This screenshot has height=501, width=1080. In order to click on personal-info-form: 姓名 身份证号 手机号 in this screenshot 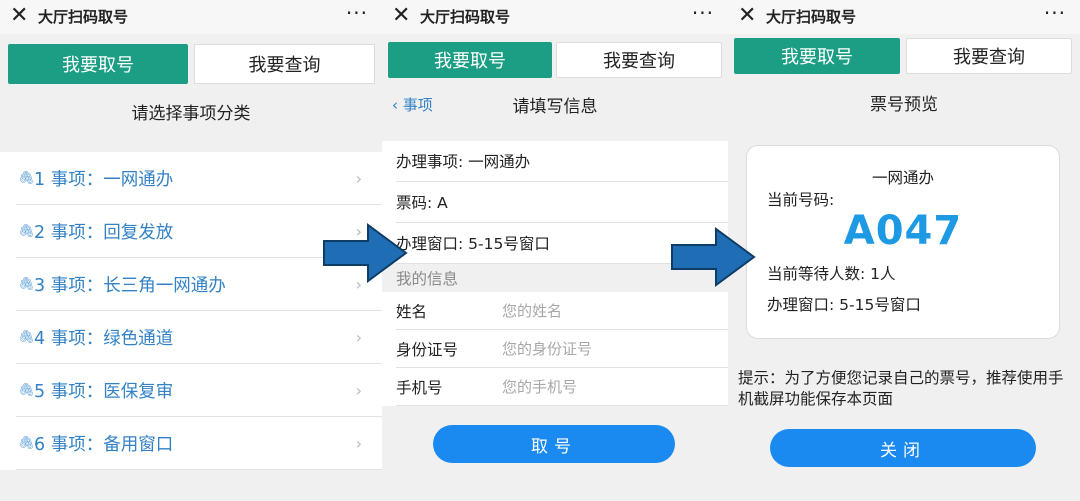, I will do `click(555, 349)`.